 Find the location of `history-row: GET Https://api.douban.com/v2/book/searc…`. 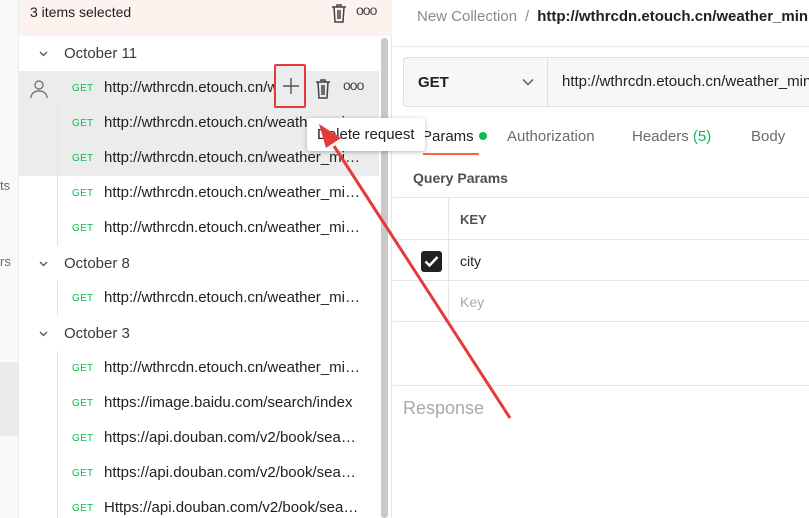

history-row: GET Https://api.douban.com/v2/book/searc… is located at coordinates (199, 504).